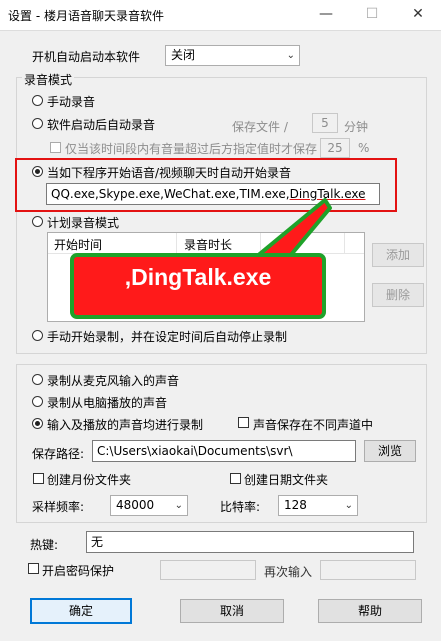 This screenshot has width=441, height=641. Describe the element at coordinates (58, 507) in the screenshot. I see `sample-rate-label: 采样频率:` at that location.